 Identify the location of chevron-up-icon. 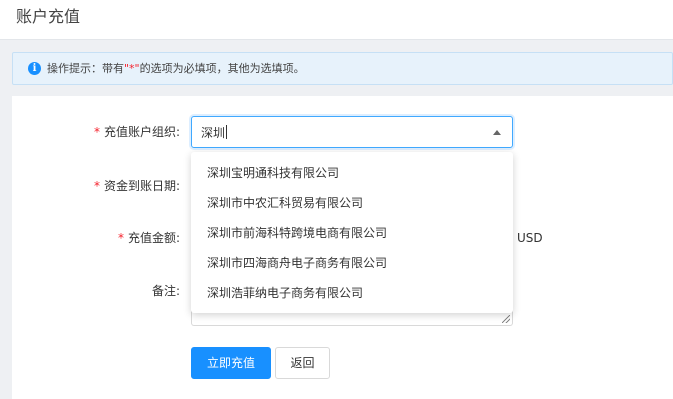
(497, 132).